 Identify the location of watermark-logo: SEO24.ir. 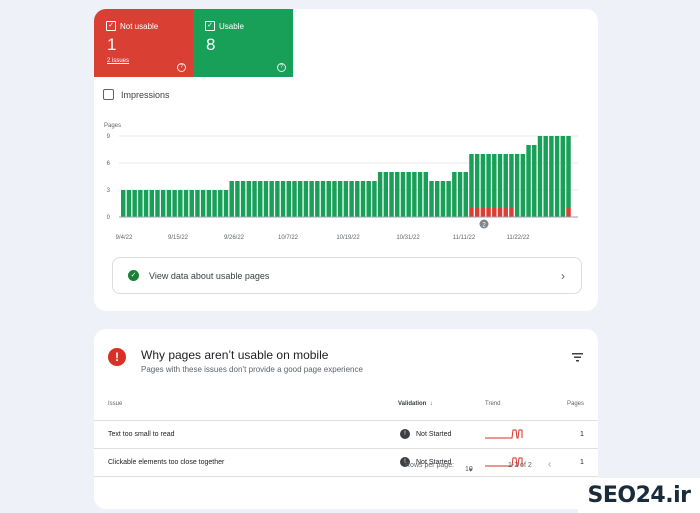
(639, 495).